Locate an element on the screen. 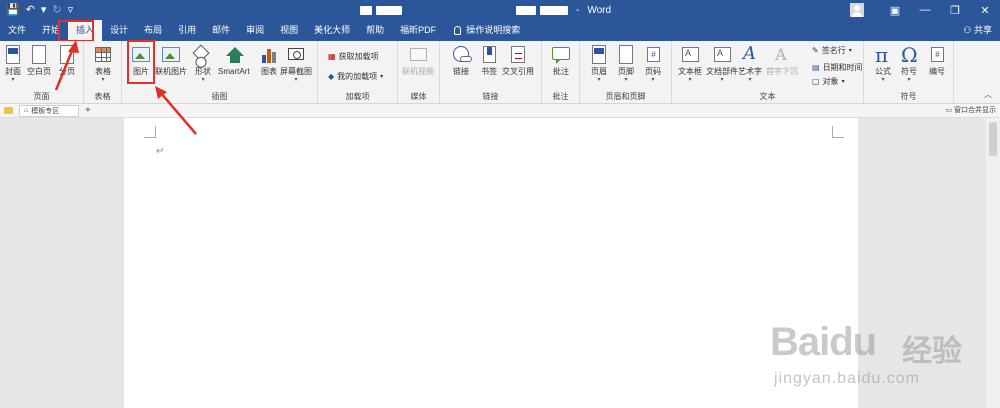  table-label: 表格 is located at coordinates (103, 71).